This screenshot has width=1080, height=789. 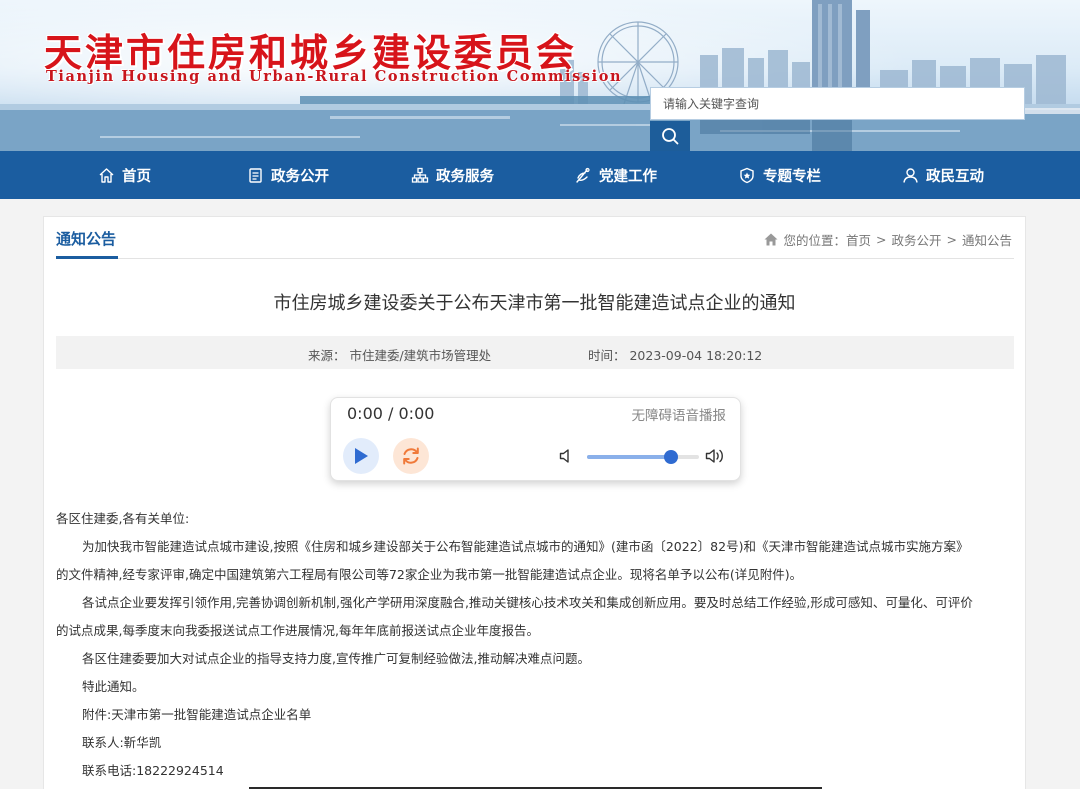 I want to click on article-time: 时间： 2023-09-04 18:20:12, so click(x=675, y=355).